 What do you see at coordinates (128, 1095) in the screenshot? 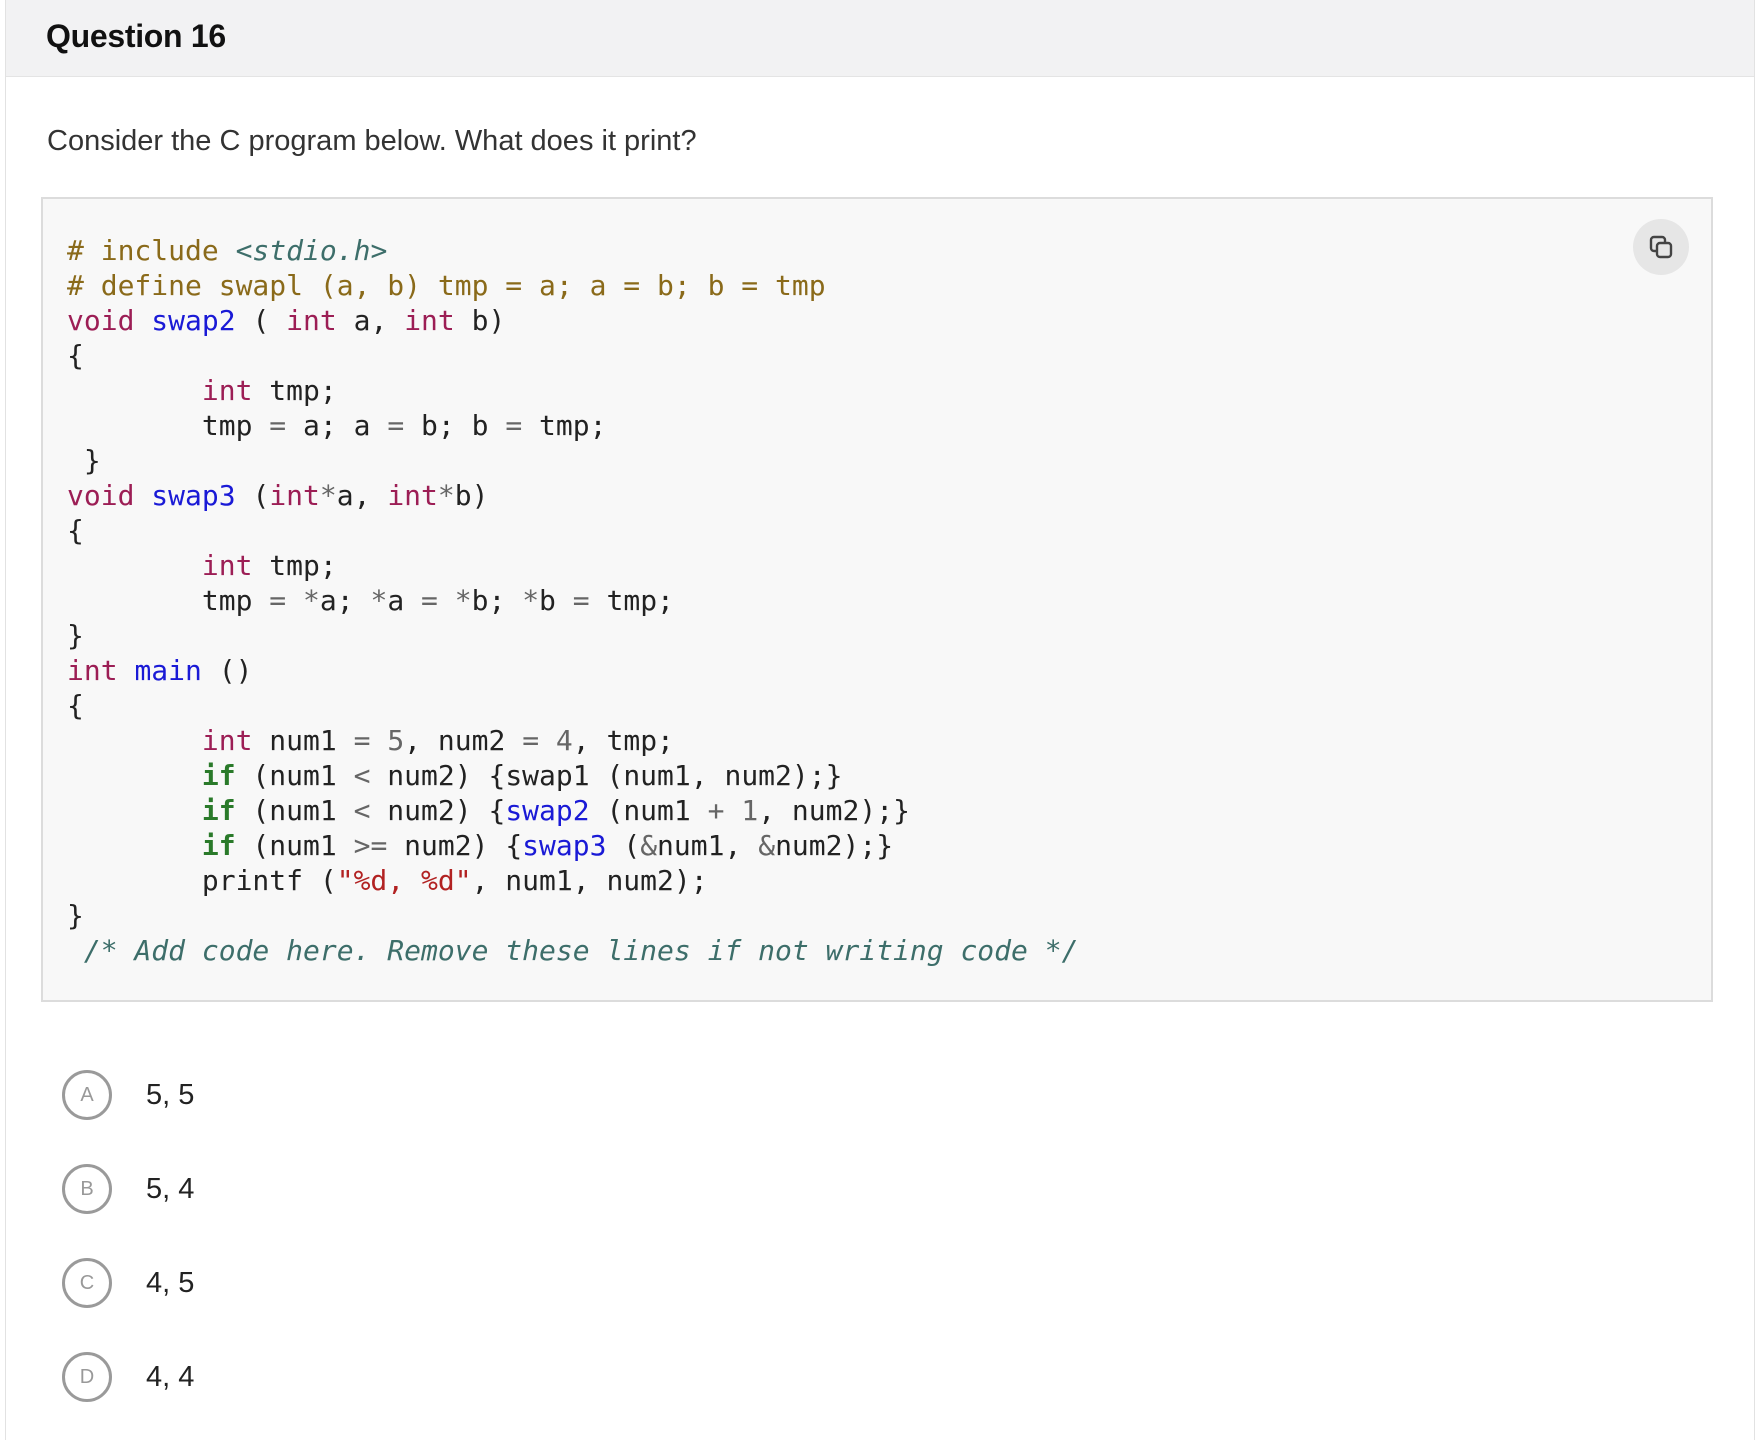
I see `option-a: A 5, 5` at bounding box center [128, 1095].